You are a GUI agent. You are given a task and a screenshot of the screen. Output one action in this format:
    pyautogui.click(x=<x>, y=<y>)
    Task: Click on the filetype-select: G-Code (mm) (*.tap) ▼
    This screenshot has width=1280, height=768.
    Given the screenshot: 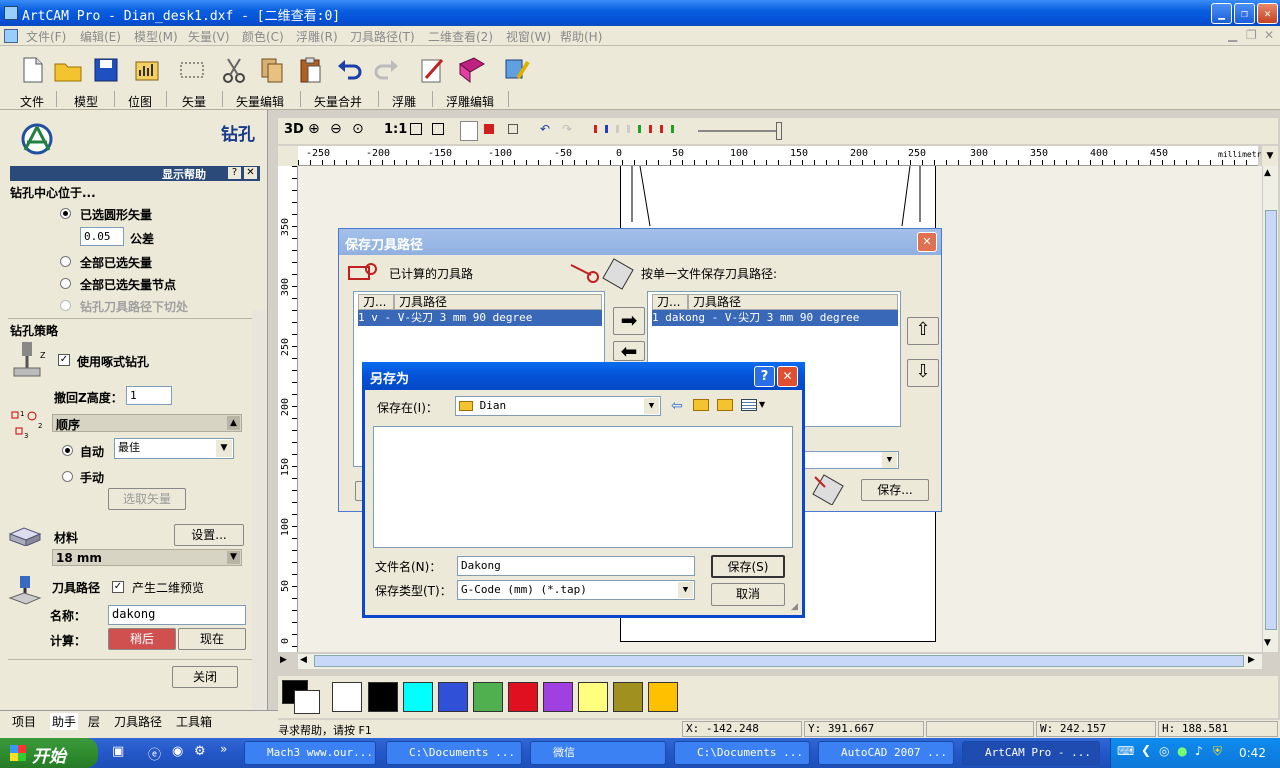 What is the action you would take?
    pyautogui.click(x=576, y=590)
    